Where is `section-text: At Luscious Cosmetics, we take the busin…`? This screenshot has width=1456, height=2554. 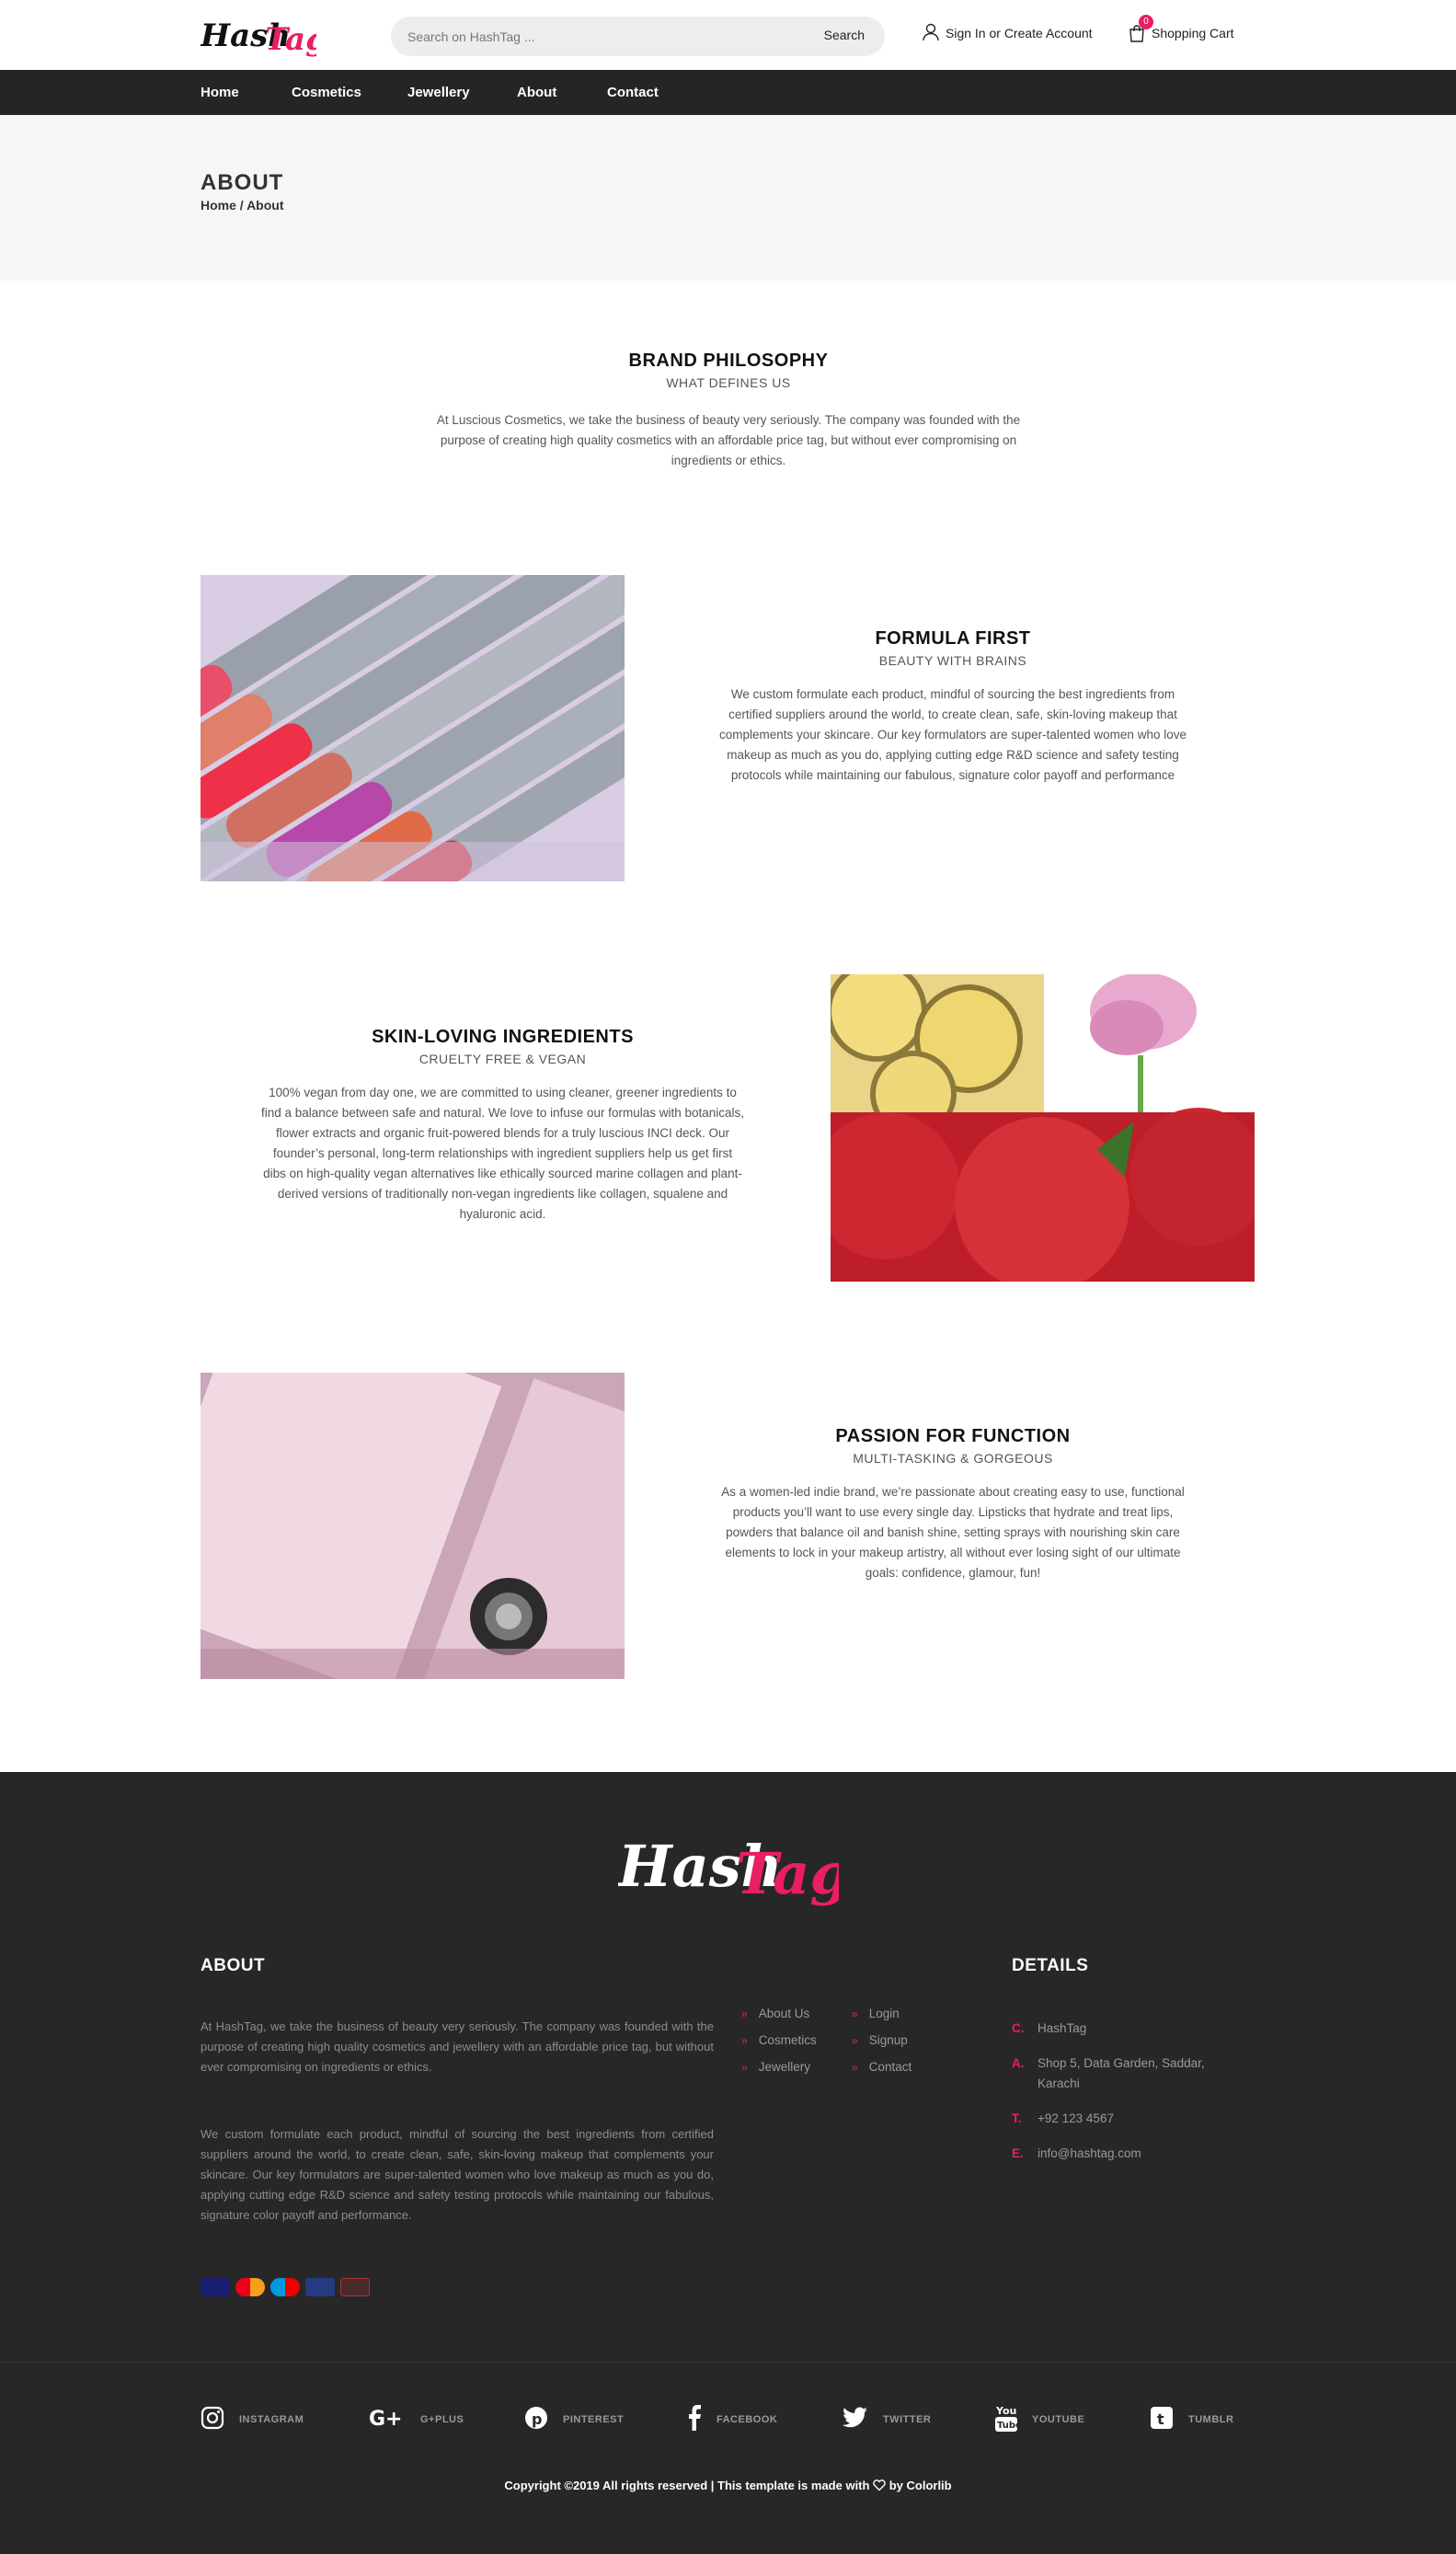
section-text: At Luscious Cosmetics, we take the busin… is located at coordinates (728, 440).